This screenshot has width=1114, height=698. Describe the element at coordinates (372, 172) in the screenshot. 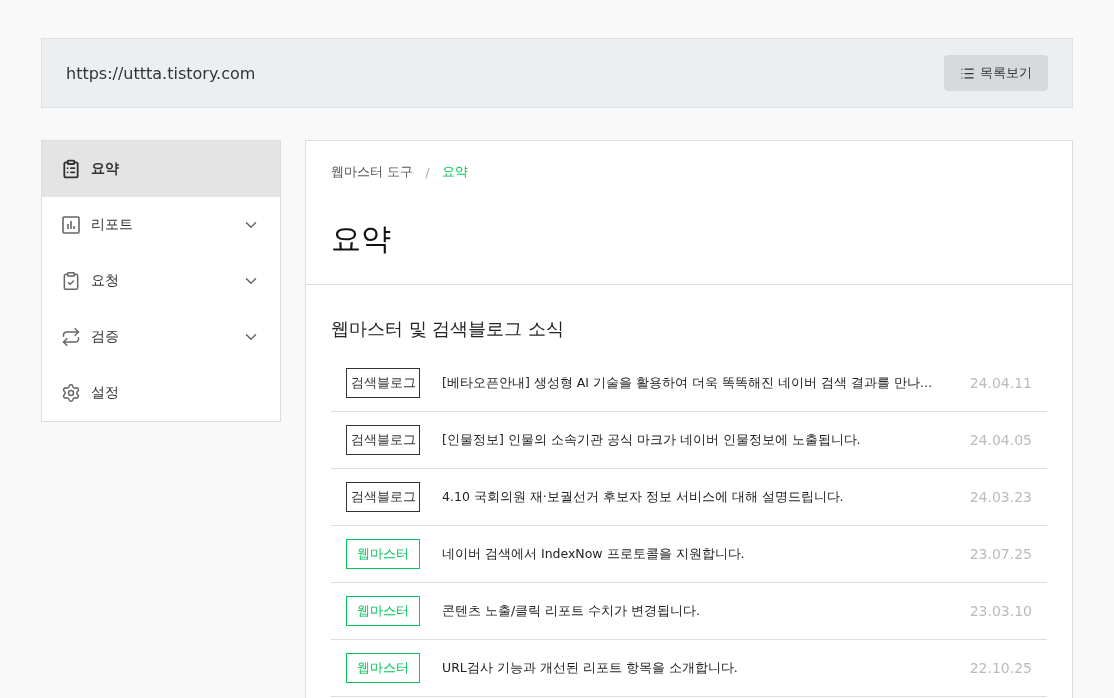

I see `breadcrumb-link: 웹마스터 도구` at that location.